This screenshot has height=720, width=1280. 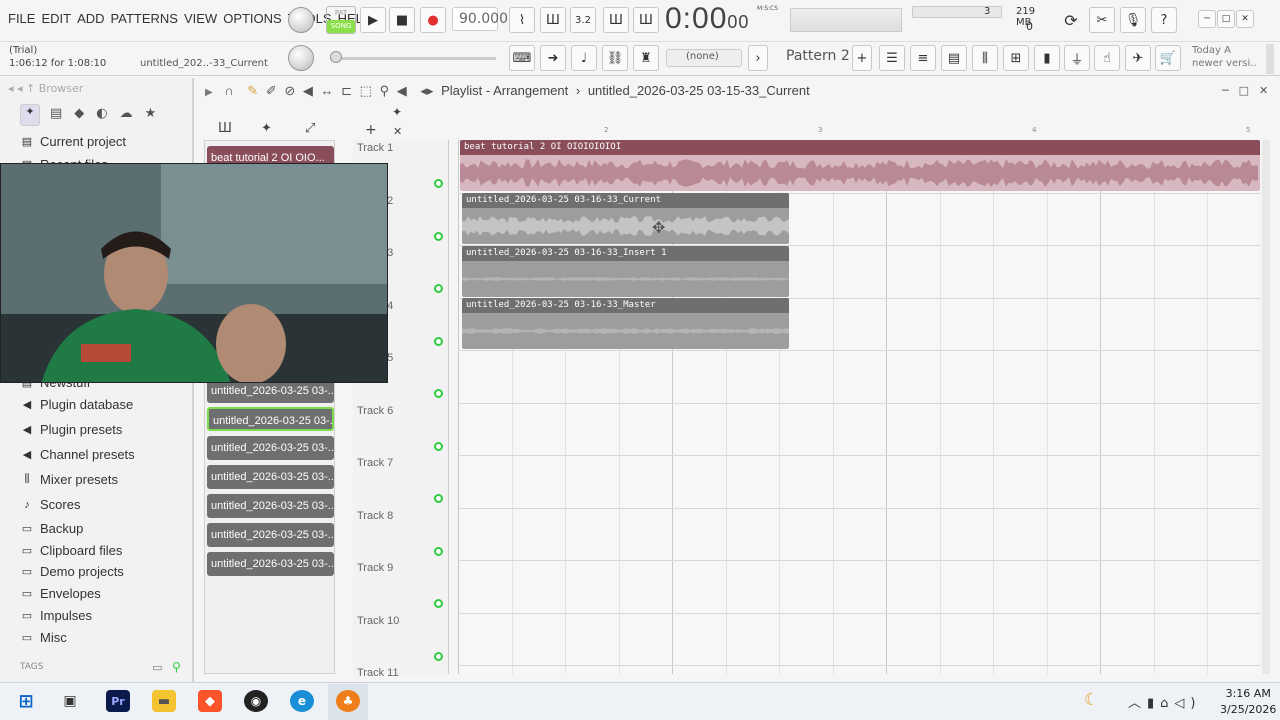 I want to click on menu-patterns: PATTERNS, so click(x=144, y=18).